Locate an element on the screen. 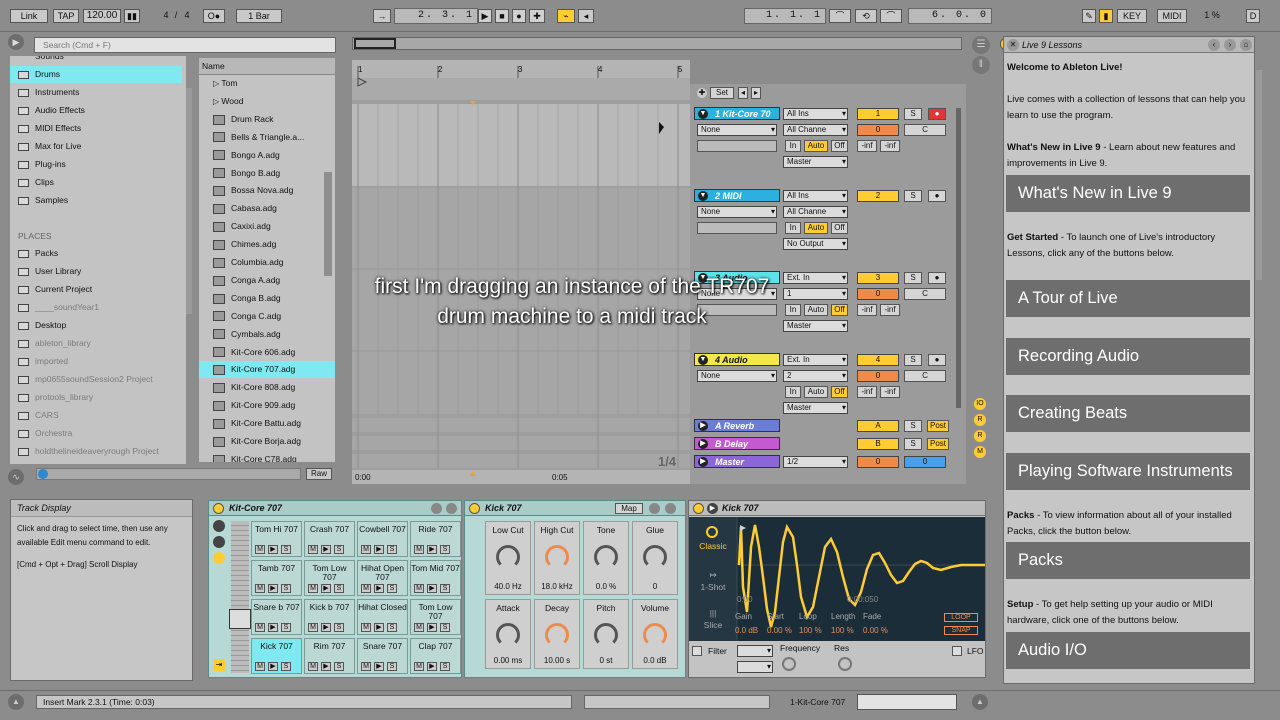 This screenshot has width=1280, height=720. browser-item: Kit-Core Battu.adg is located at coordinates (267, 423).